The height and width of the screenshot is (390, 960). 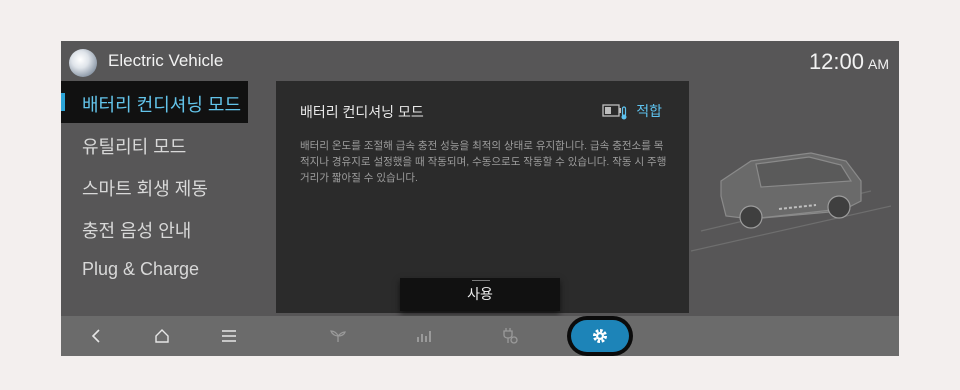 I want to click on clock: 12:00 AM, so click(x=849, y=62).